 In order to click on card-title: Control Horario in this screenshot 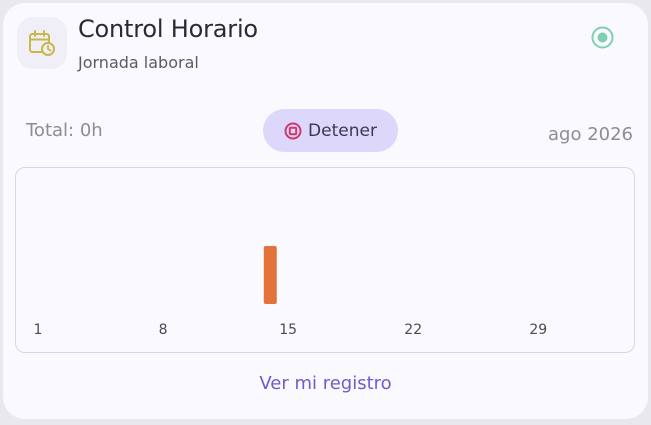, I will do `click(168, 29)`.